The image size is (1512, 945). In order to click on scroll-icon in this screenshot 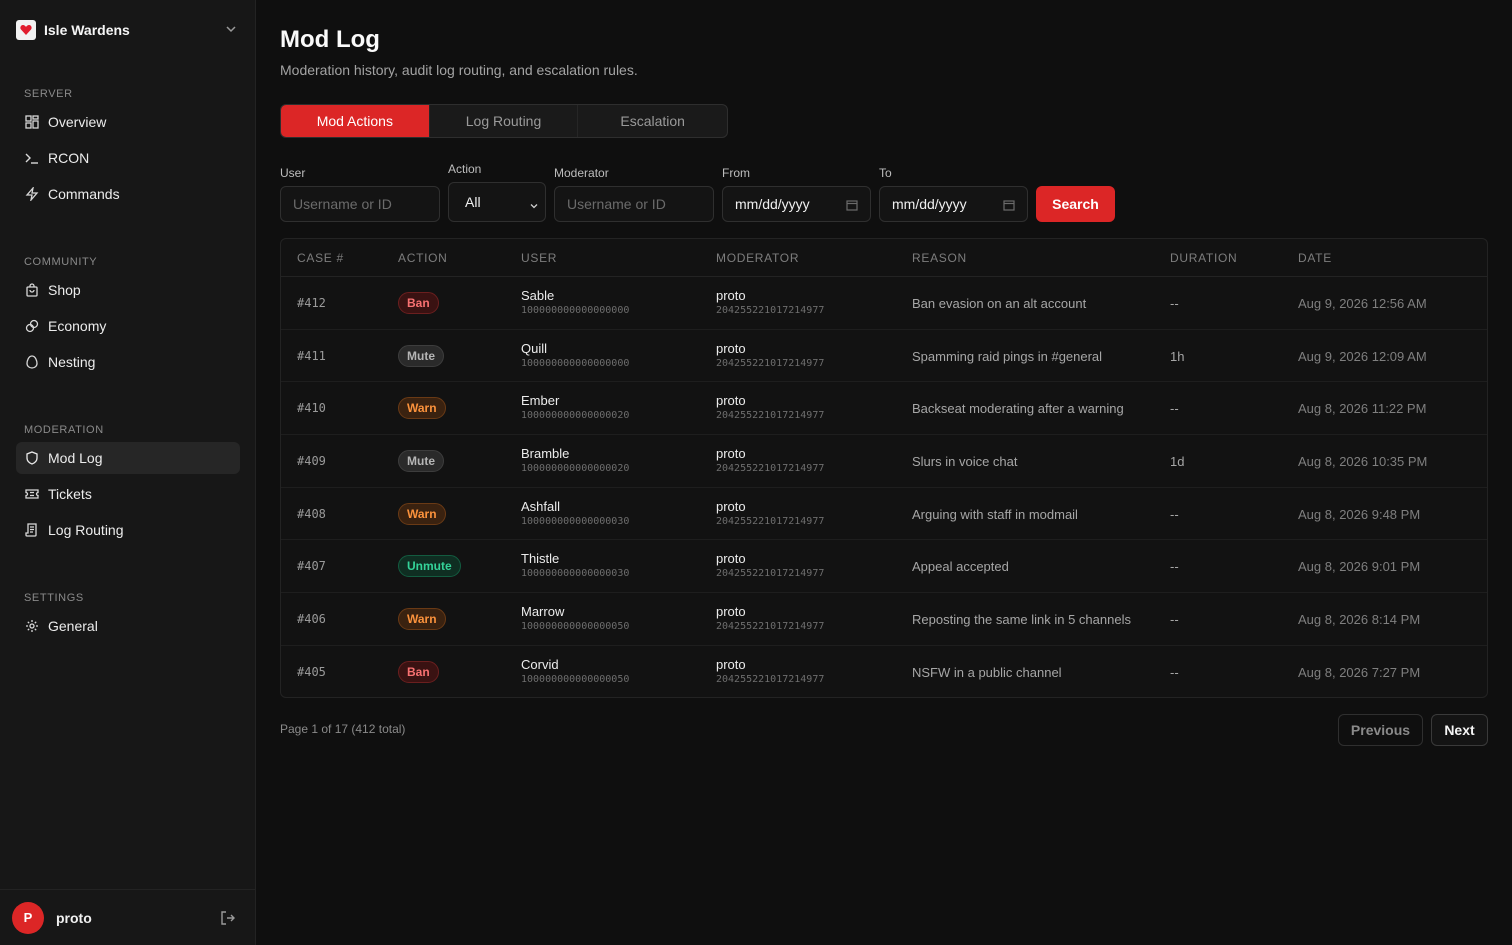, I will do `click(32, 530)`.